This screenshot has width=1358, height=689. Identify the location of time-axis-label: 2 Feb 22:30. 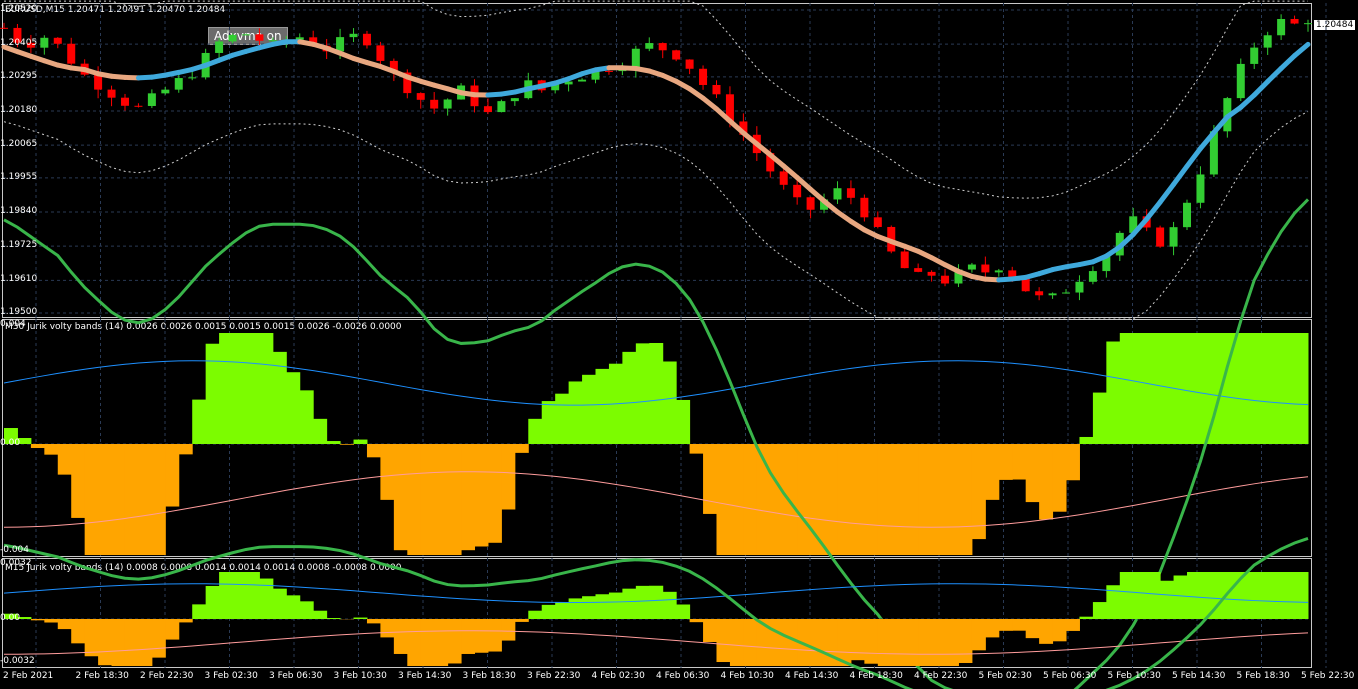
(167, 676).